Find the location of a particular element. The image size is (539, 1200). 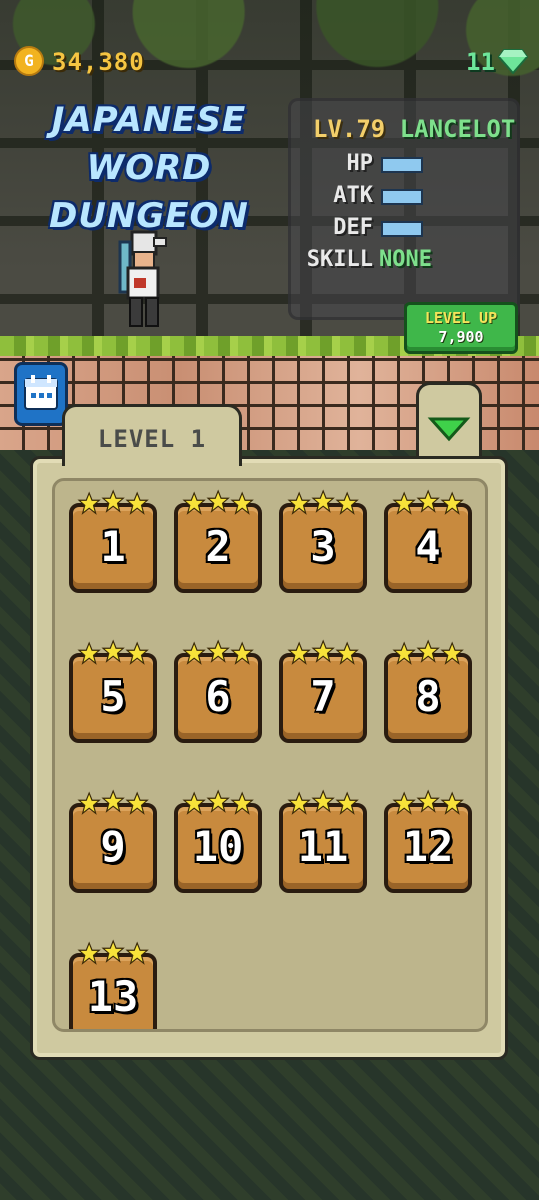

level-number: 12 is located at coordinates (428, 846).